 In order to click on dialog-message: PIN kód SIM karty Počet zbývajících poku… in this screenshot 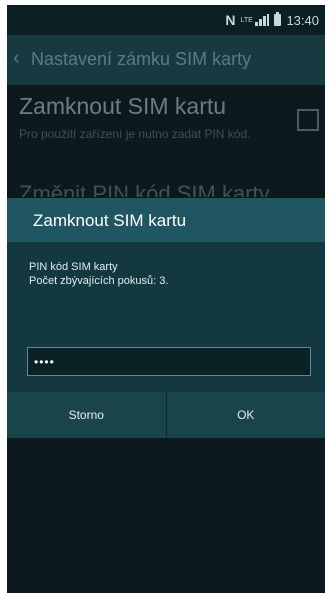, I will do `click(98, 274)`.